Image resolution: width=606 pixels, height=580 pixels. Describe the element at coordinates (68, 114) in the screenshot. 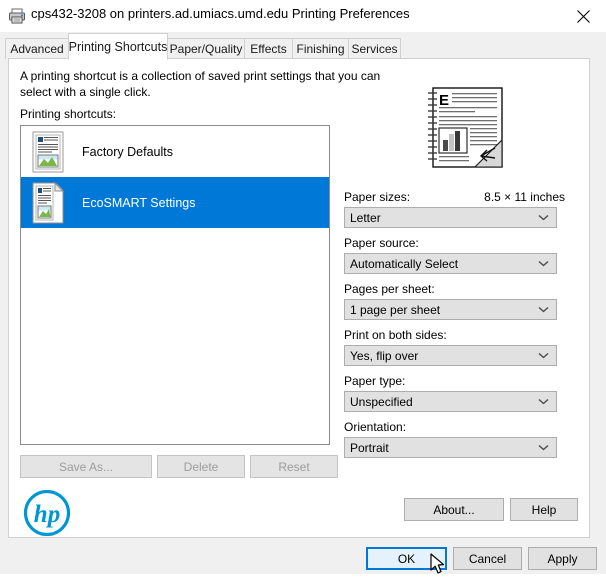

I see `printing-shortcuts-label: Printing shortcuts:` at that location.